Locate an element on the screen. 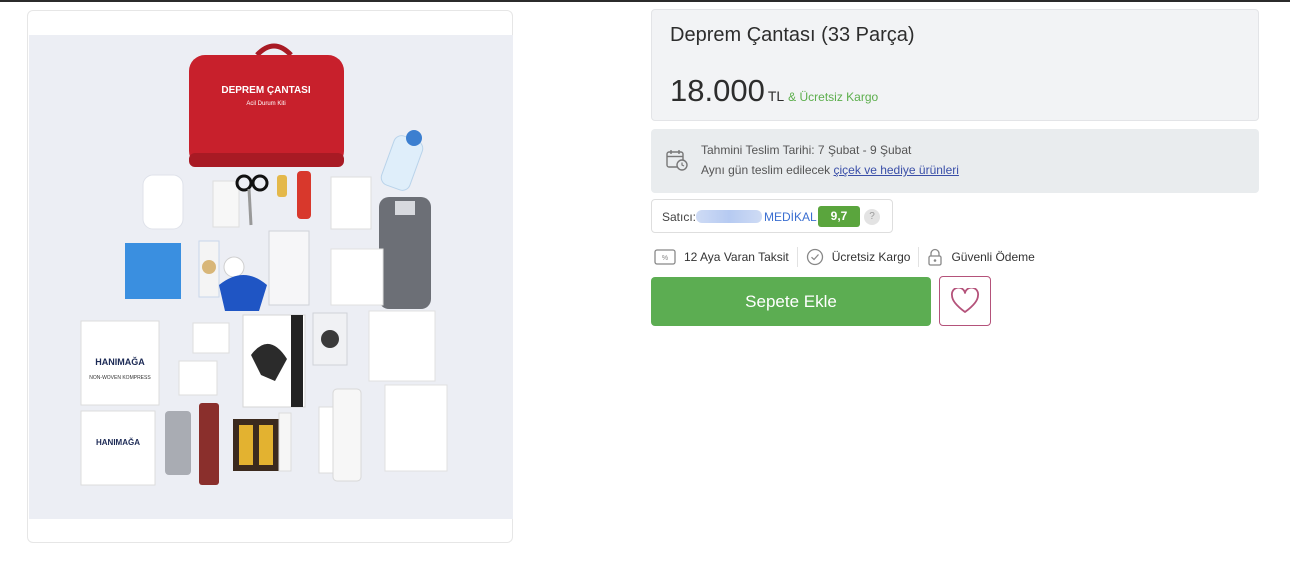 The image size is (1290, 561). product-price: 18.000 is located at coordinates (717, 90).